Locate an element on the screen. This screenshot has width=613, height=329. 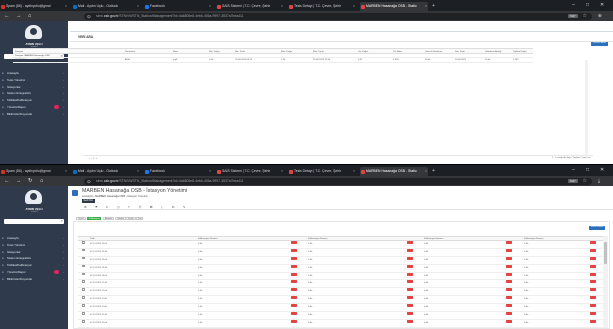
table-row: 07.10.2024 10:00 0,00 0,00 0,00 0,00 is located at coordinates (341, 323).